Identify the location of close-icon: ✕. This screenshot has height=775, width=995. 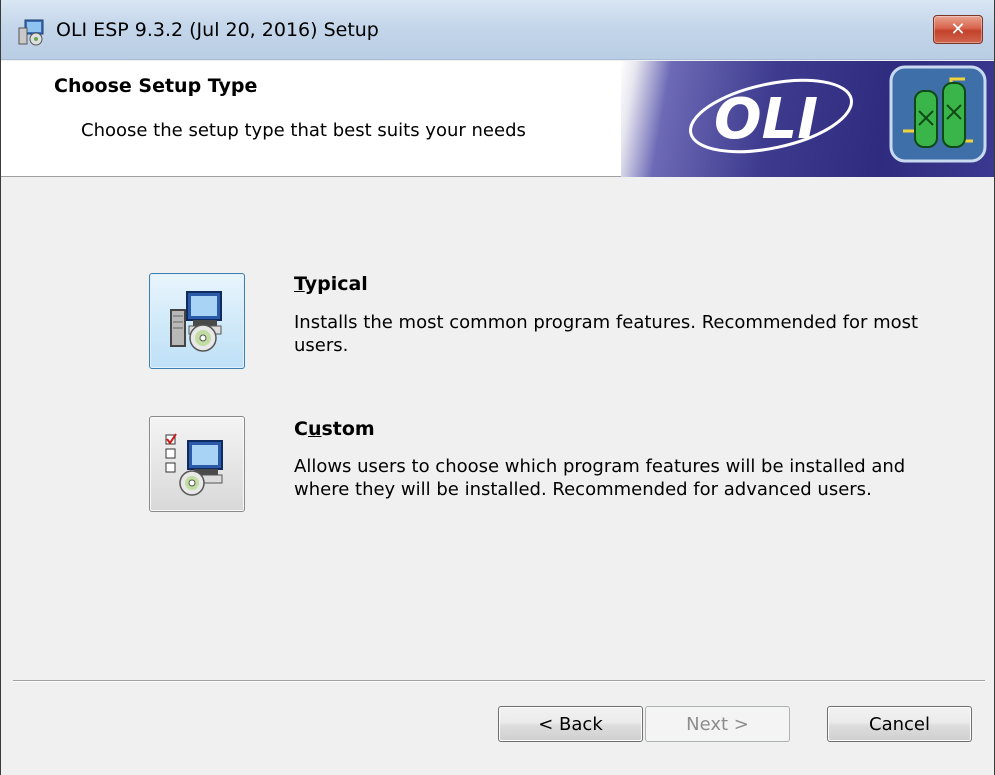
(958, 29).